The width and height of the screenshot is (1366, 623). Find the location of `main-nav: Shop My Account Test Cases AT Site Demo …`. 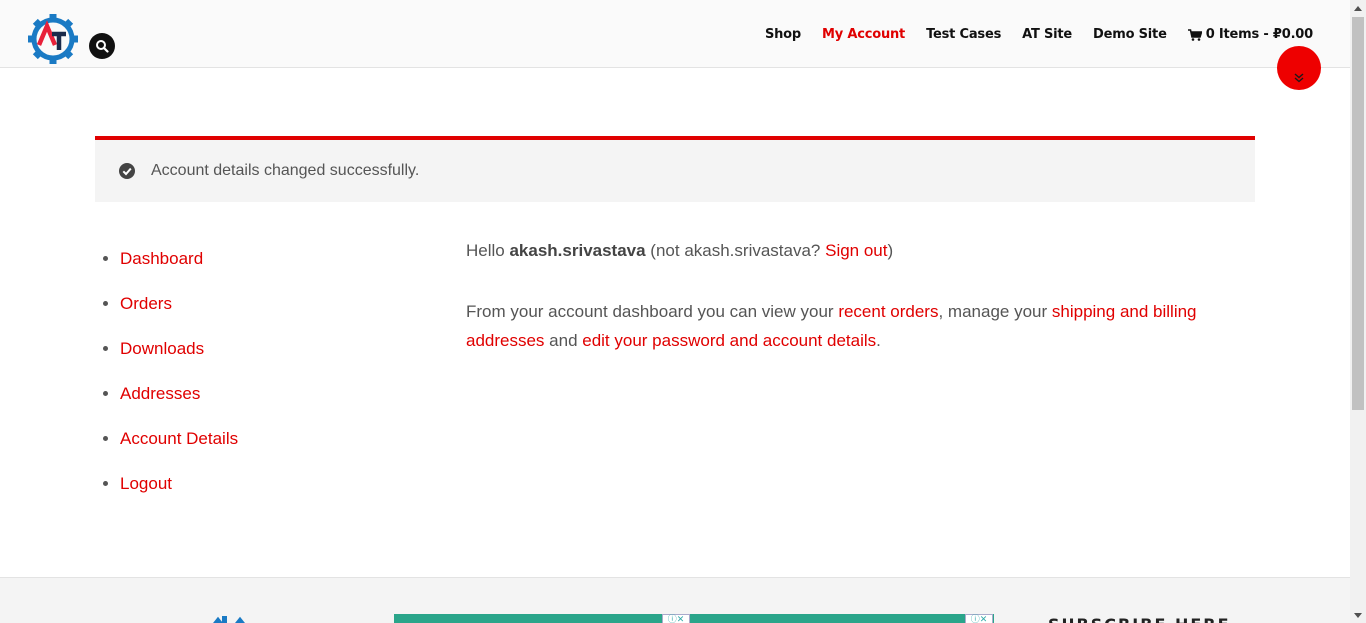

main-nav: Shop My Account Test Cases AT Site Demo … is located at coordinates (1039, 35).